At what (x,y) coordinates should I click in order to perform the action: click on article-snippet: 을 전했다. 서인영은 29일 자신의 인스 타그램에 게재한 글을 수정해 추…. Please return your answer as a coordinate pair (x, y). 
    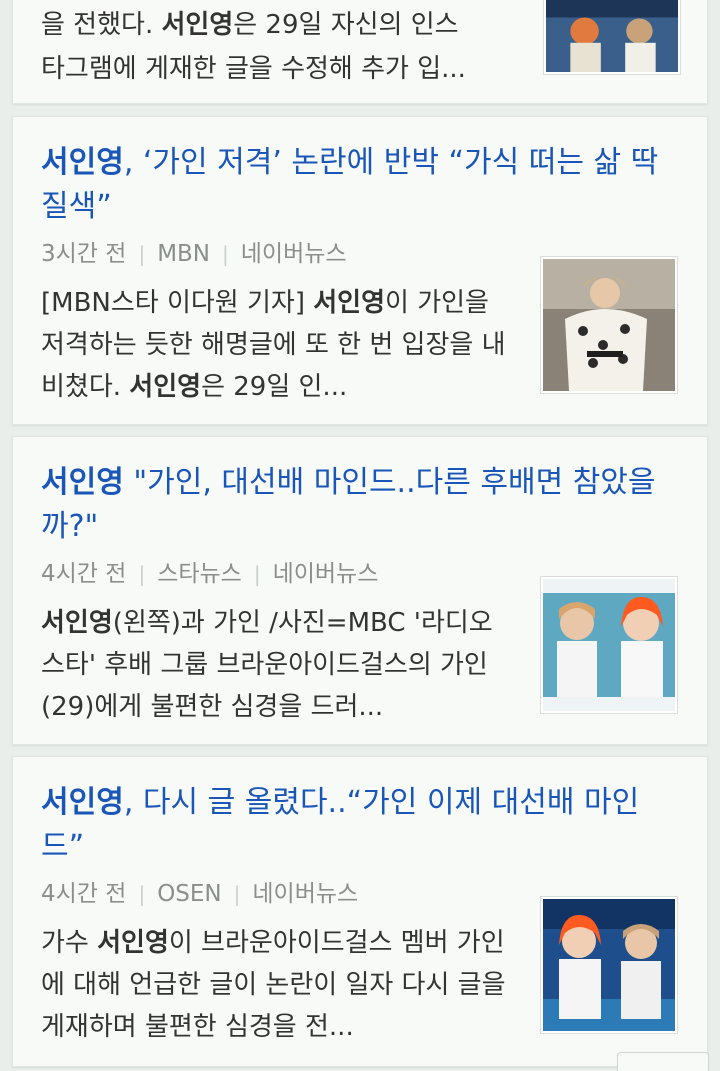
    Looking at the image, I should click on (253, 47).